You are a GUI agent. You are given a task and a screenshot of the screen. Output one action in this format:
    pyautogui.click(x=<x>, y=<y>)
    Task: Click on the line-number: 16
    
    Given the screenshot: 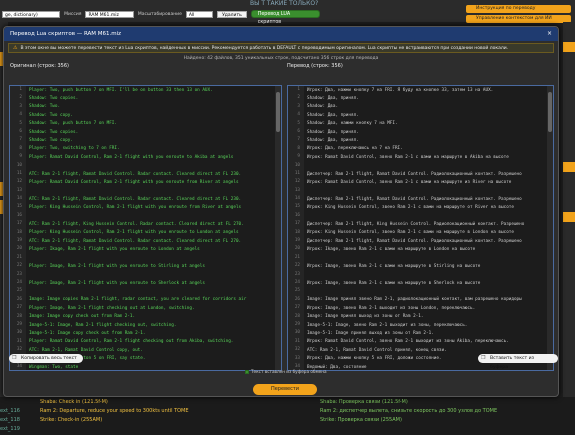 What is the action you would take?
    pyautogui.click(x=18, y=216)
    